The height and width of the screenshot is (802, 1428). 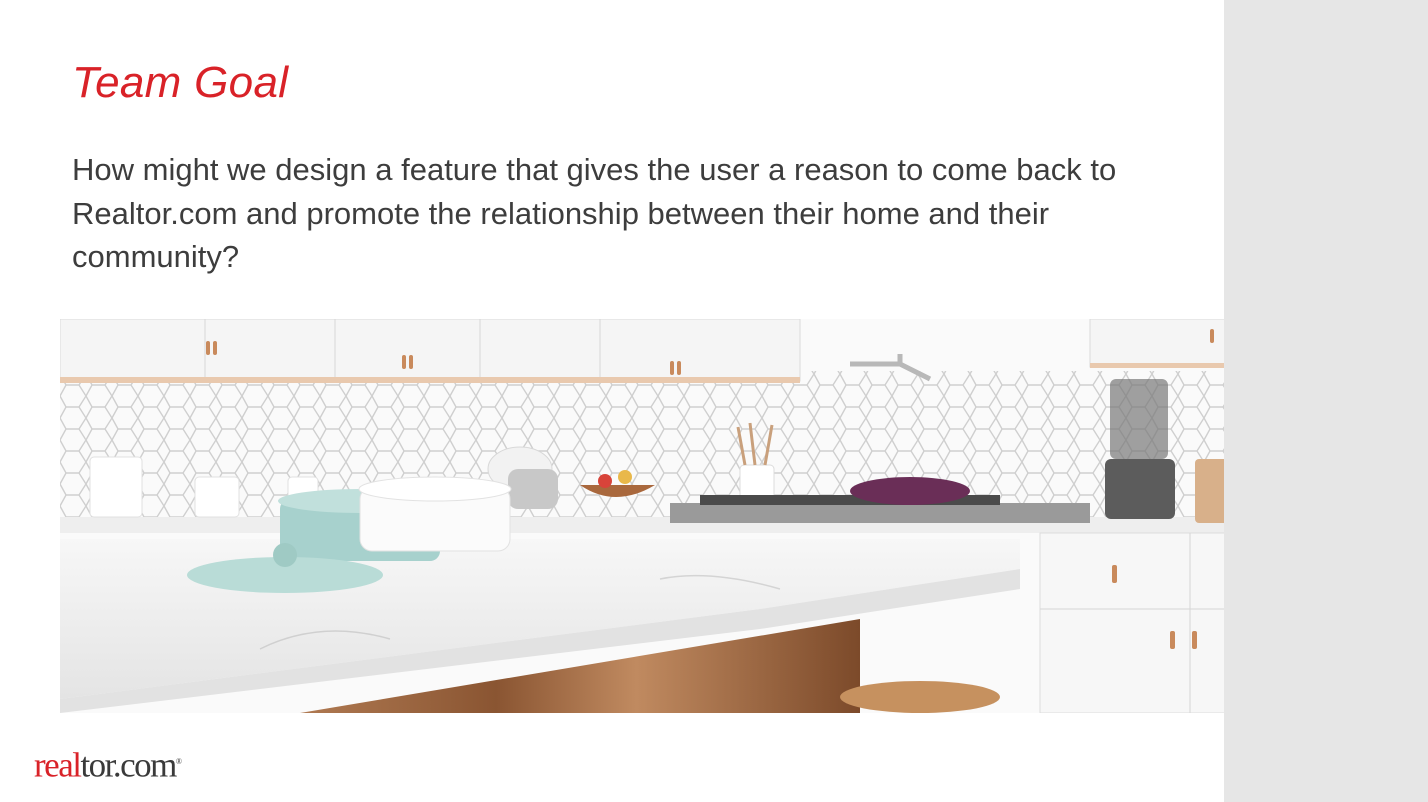 What do you see at coordinates (180, 82) in the screenshot?
I see `slide-title: Team Goal` at bounding box center [180, 82].